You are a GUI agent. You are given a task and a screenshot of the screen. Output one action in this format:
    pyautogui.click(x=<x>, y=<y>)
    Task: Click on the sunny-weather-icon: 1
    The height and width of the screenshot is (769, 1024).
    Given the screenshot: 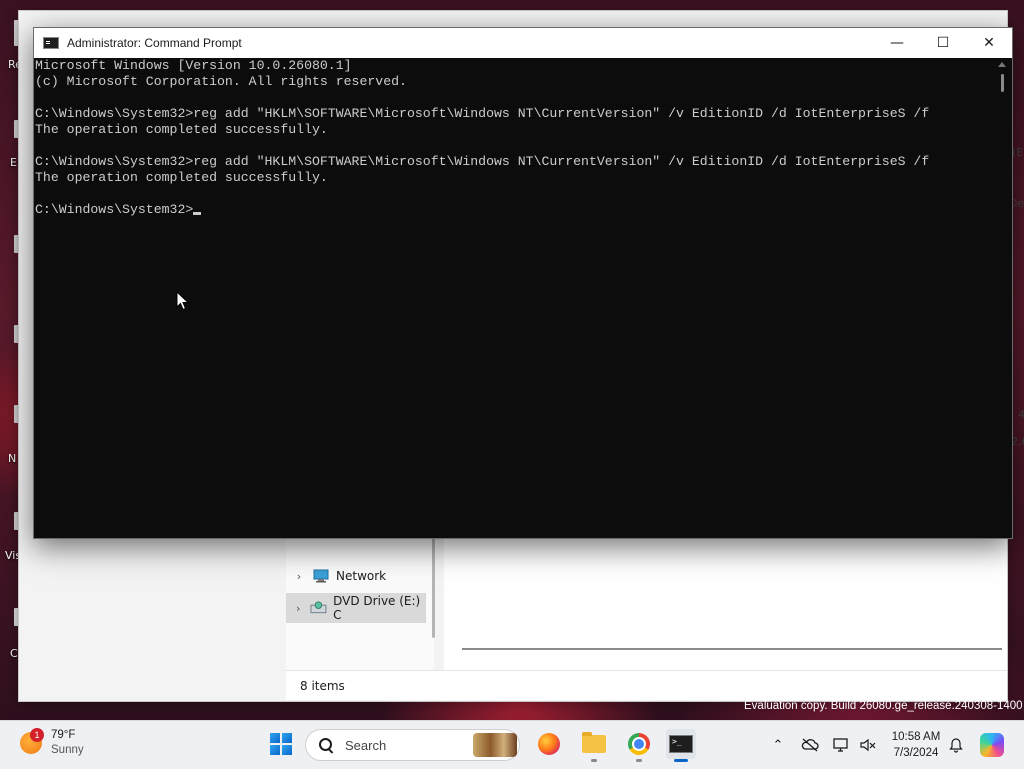 What is the action you would take?
    pyautogui.click(x=32, y=741)
    